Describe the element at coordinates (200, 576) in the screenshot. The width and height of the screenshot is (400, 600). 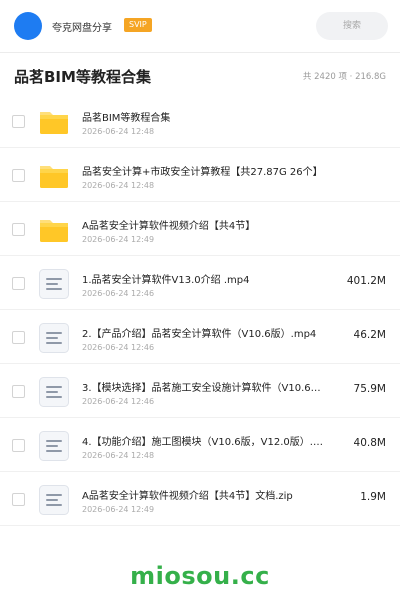
I see `watermark-text: miosou.cc` at that location.